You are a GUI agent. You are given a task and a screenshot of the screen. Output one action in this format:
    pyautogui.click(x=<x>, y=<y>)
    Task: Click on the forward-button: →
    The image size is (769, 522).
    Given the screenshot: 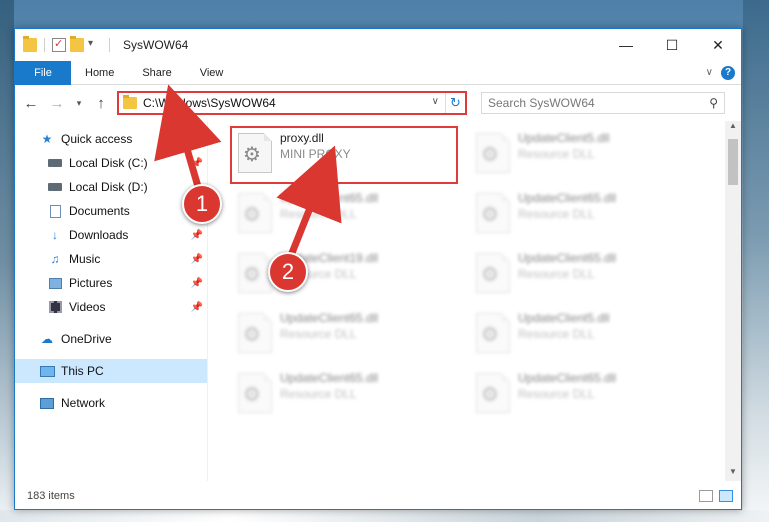 What is the action you would take?
    pyautogui.click(x=57, y=103)
    